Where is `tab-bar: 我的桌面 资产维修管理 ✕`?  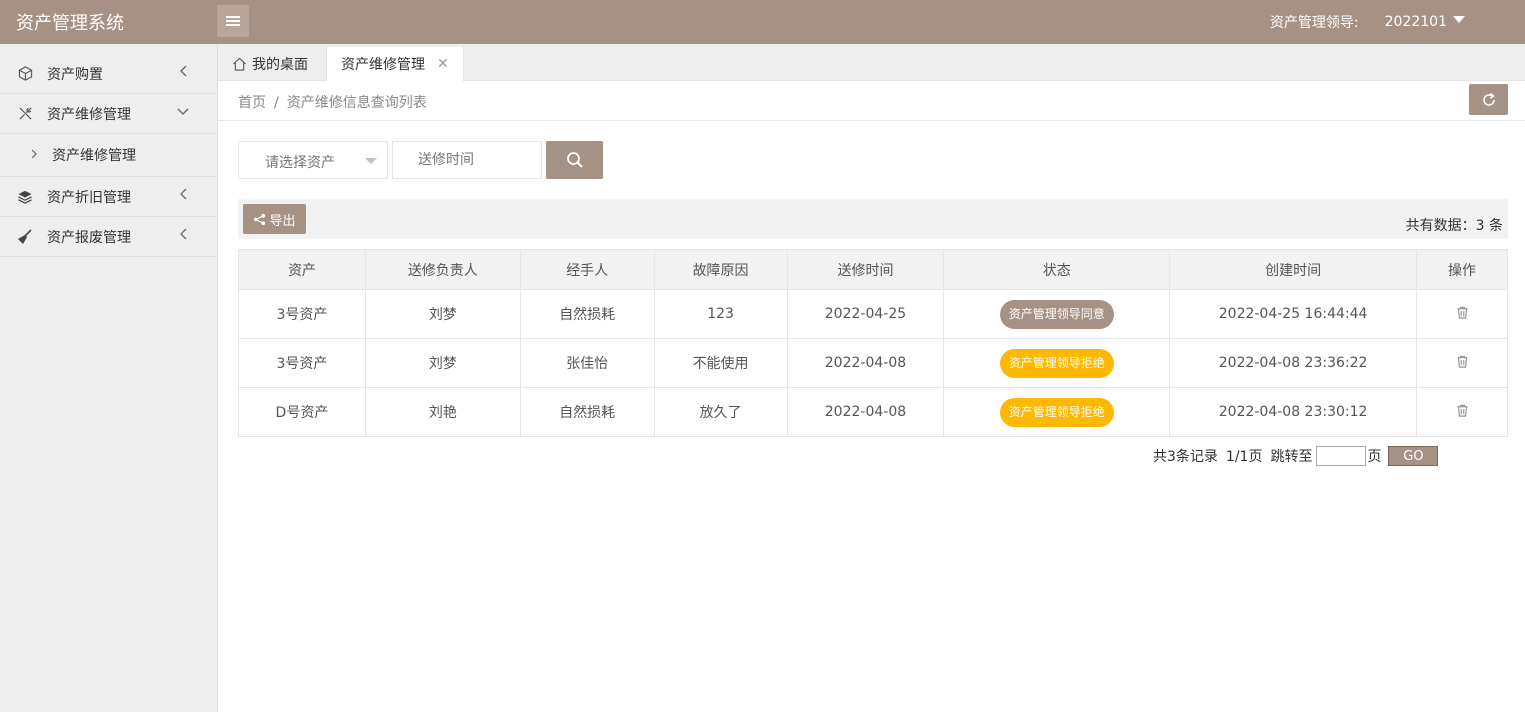 tab-bar: 我的桌面 资产维修管理 ✕ is located at coordinates (871, 62).